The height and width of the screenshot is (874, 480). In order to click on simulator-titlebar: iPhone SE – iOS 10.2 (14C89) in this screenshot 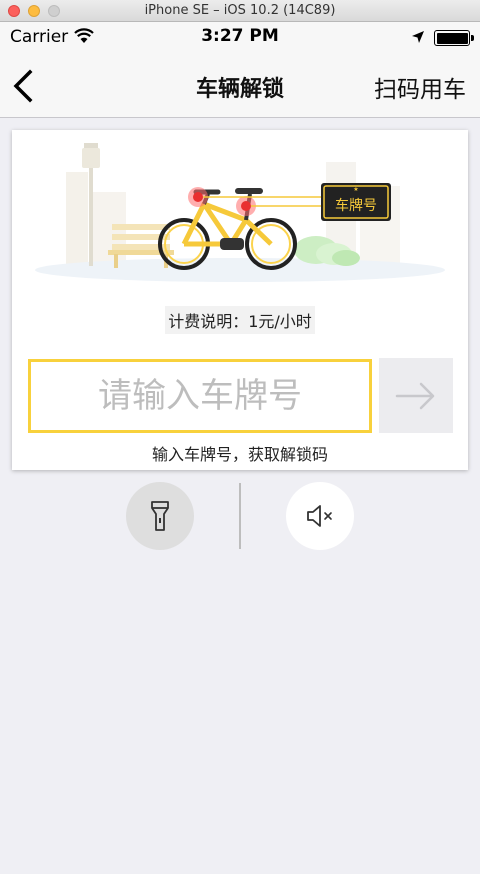, I will do `click(240, 11)`.